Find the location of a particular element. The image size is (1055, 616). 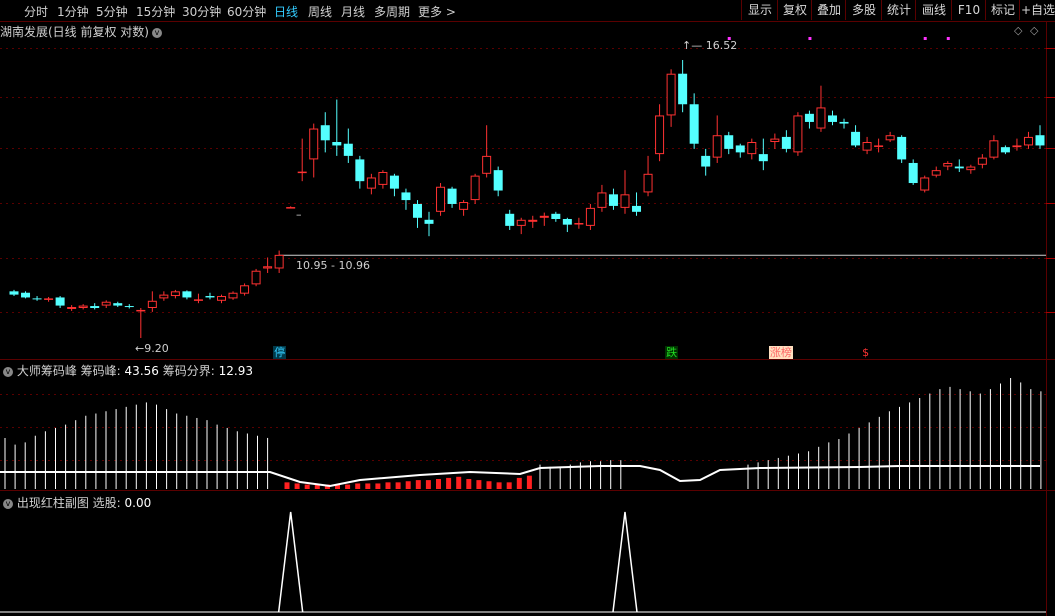

signal-spike is located at coordinates (290, 562).